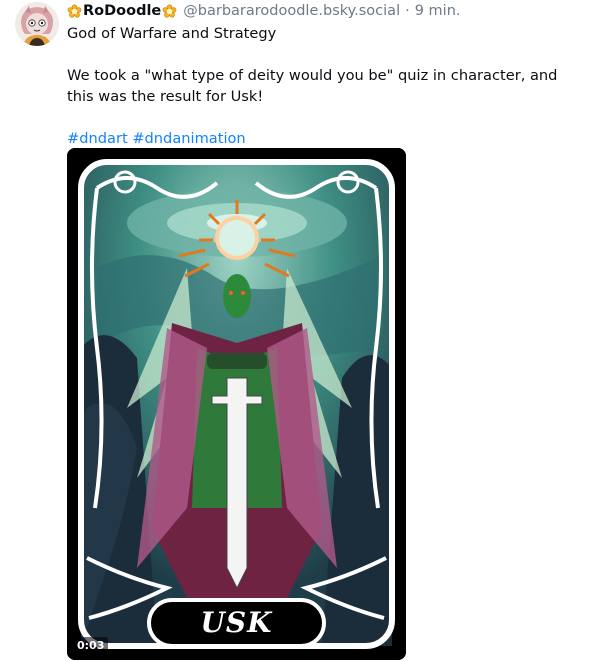 This screenshot has height=661, width=589. Describe the element at coordinates (188, 138) in the screenshot. I see `hashtag-link: #dndanimation` at that location.